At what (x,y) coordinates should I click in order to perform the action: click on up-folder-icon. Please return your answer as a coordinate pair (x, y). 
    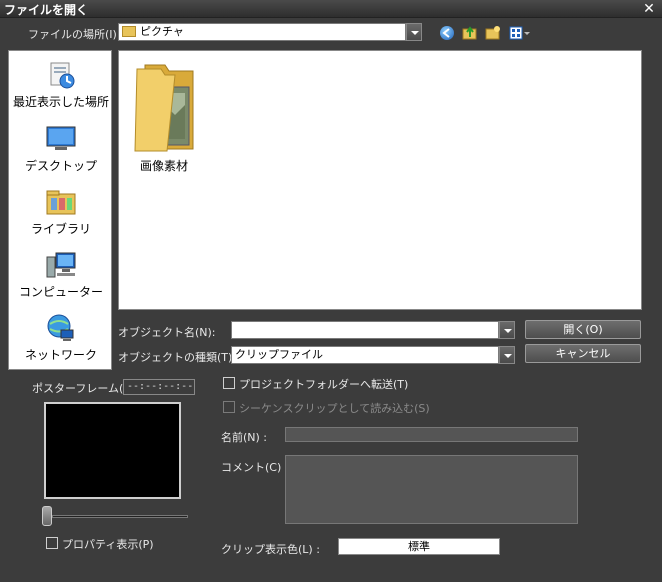
    Looking at the image, I should click on (470, 32).